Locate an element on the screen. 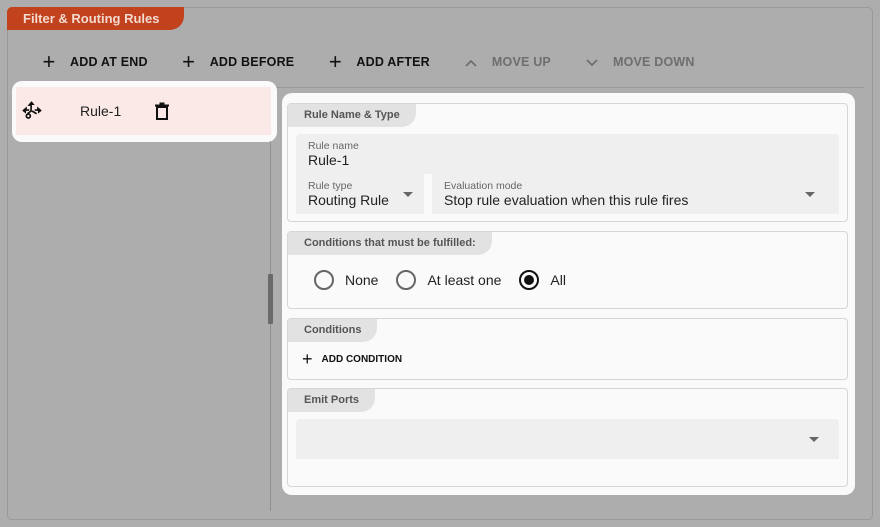  toolbar-divider is located at coordinates (569, 87).